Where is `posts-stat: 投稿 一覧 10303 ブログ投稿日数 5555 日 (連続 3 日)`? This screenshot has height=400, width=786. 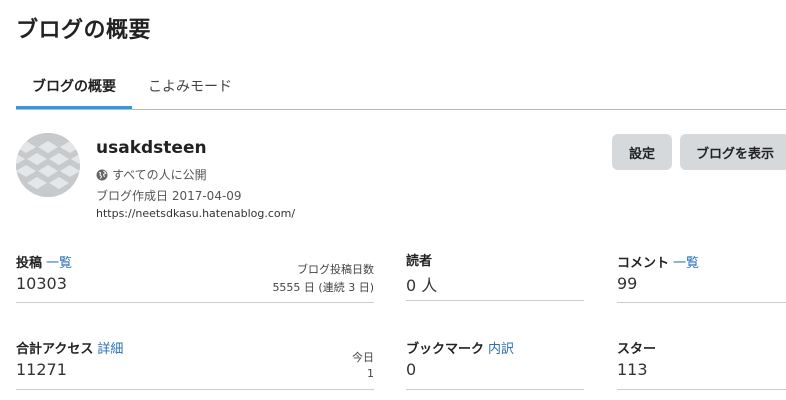 posts-stat: 投稿 一覧 10303 ブログ投稿日数 5555 日 (連続 3 日) is located at coordinates (195, 277).